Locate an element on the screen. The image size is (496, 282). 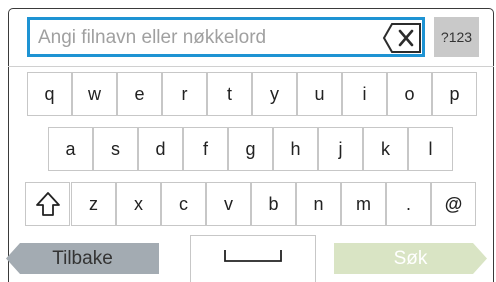
key-j: j is located at coordinates (340, 149).